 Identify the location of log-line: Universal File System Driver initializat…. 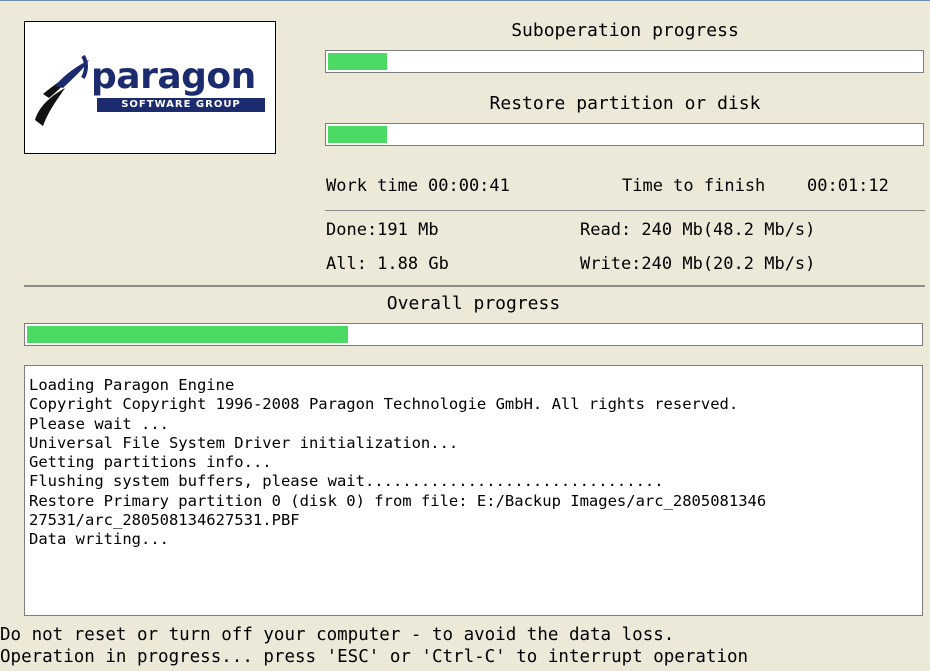
(244, 442).